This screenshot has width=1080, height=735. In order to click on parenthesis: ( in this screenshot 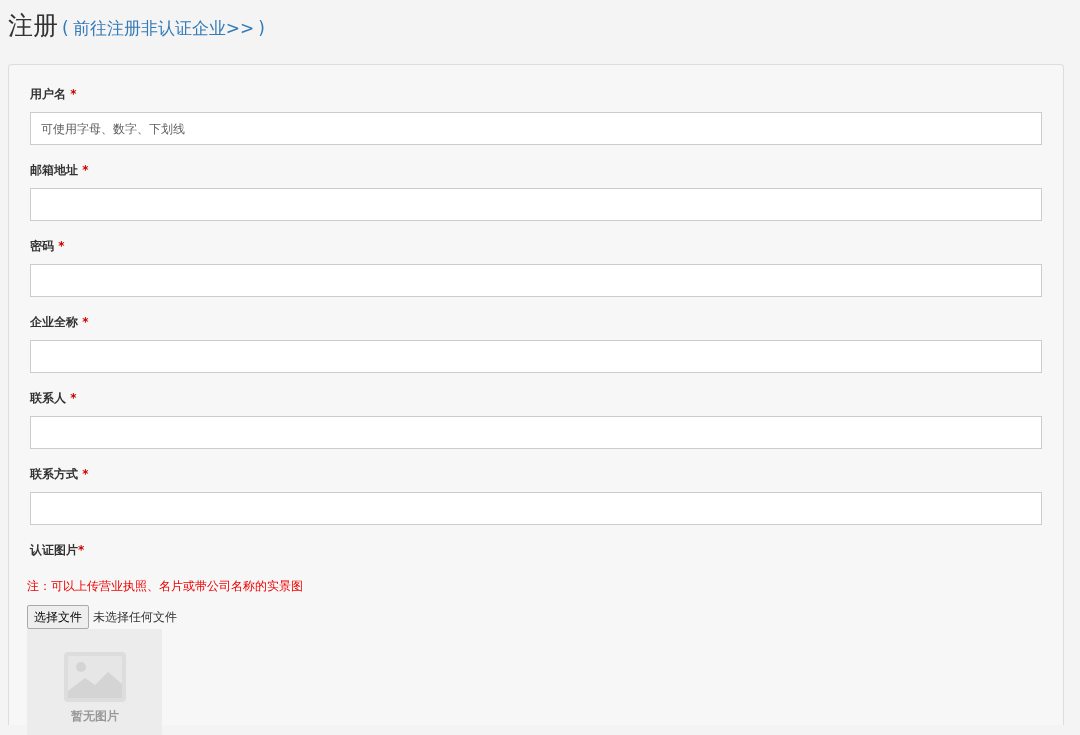, I will do `click(65, 28)`.